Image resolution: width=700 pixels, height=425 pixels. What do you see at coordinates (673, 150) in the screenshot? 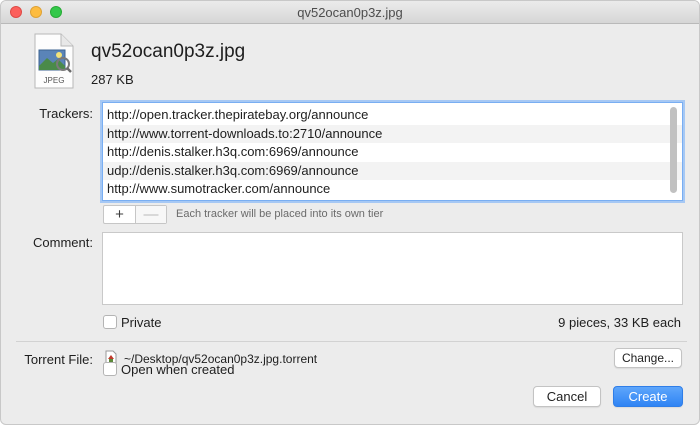
I see `trackers-scrollbar` at bounding box center [673, 150].